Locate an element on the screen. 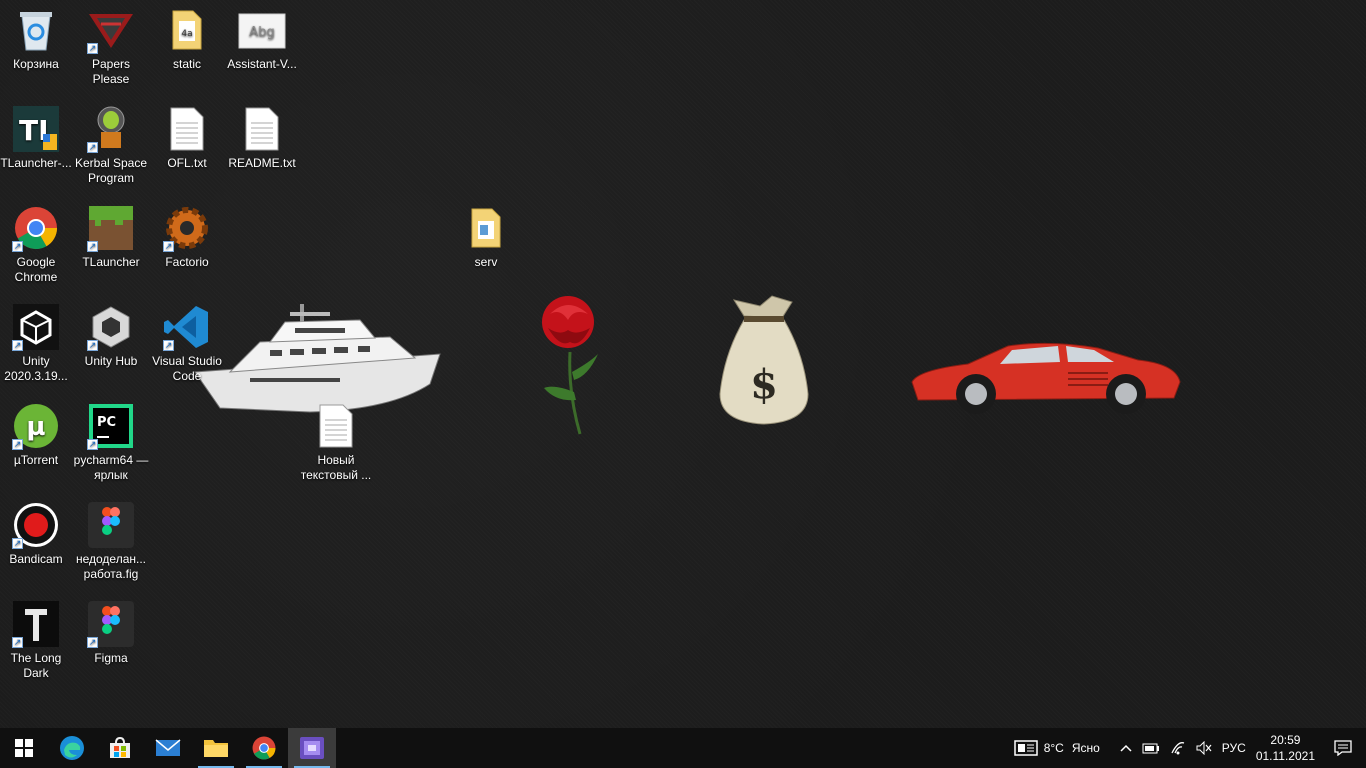  mail-taskbar-button is located at coordinates (168, 748).